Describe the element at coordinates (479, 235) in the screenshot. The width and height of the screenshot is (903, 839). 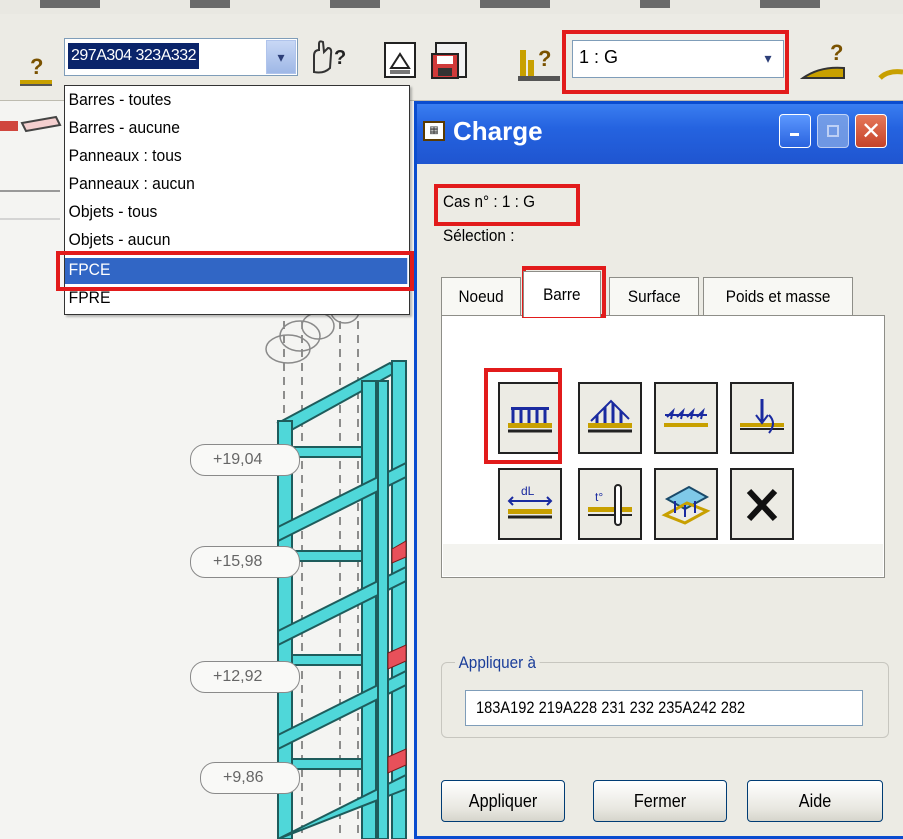
I see `selection-label: Sélection :` at that location.